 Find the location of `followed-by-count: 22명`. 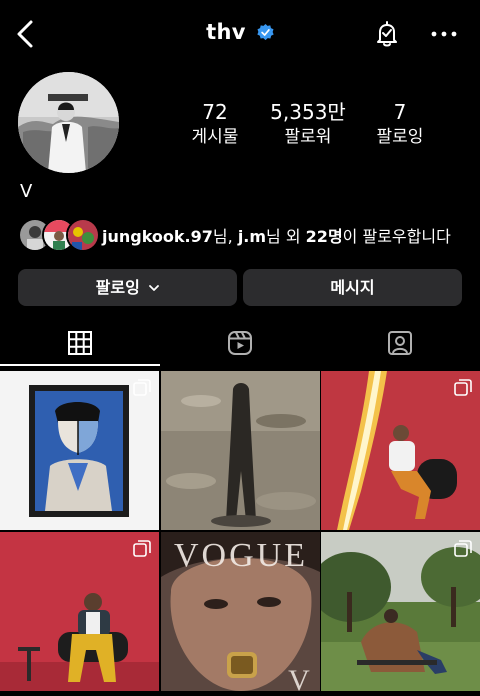

followed-by-count: 22명 is located at coordinates (324, 236).